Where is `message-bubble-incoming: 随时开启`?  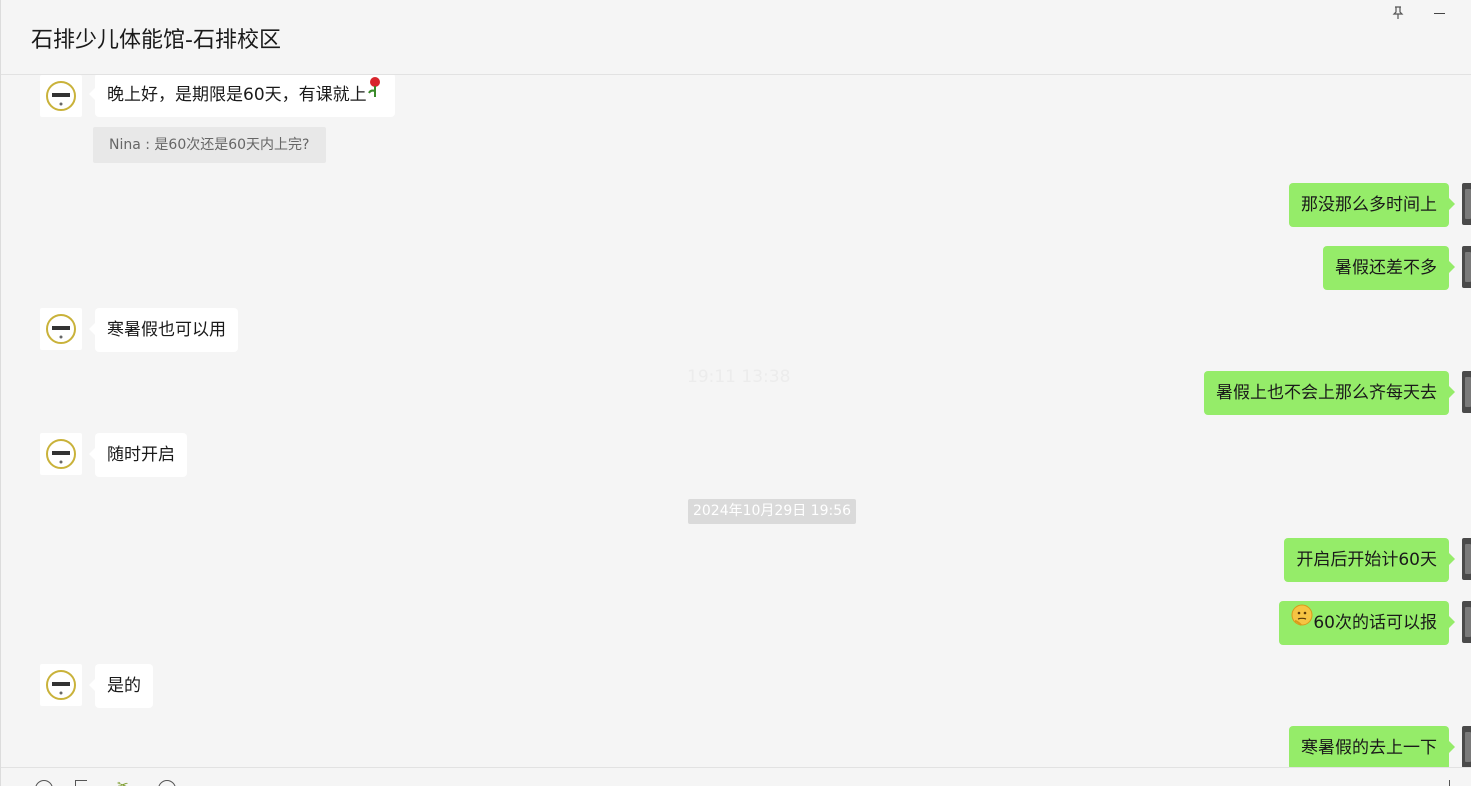 message-bubble-incoming: 随时开启 is located at coordinates (138, 455).